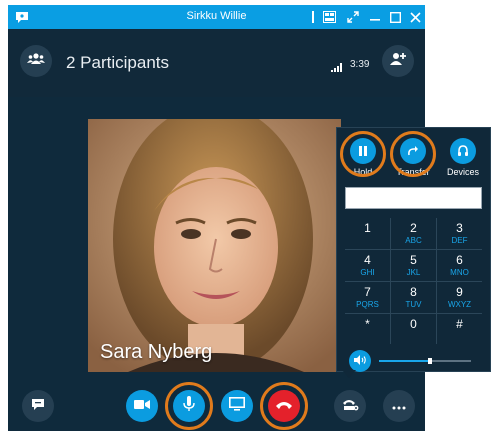  I want to click on window-title: Sirkku Willie, so click(216, 16).